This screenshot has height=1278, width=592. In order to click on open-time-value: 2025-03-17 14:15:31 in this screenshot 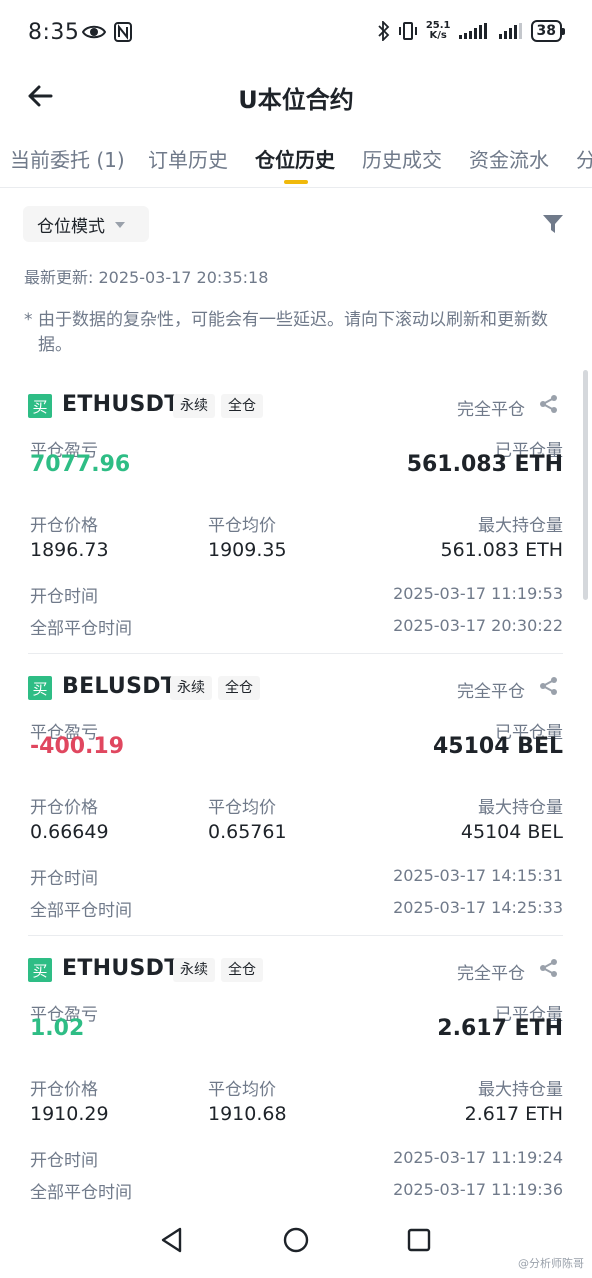, I will do `click(478, 875)`.